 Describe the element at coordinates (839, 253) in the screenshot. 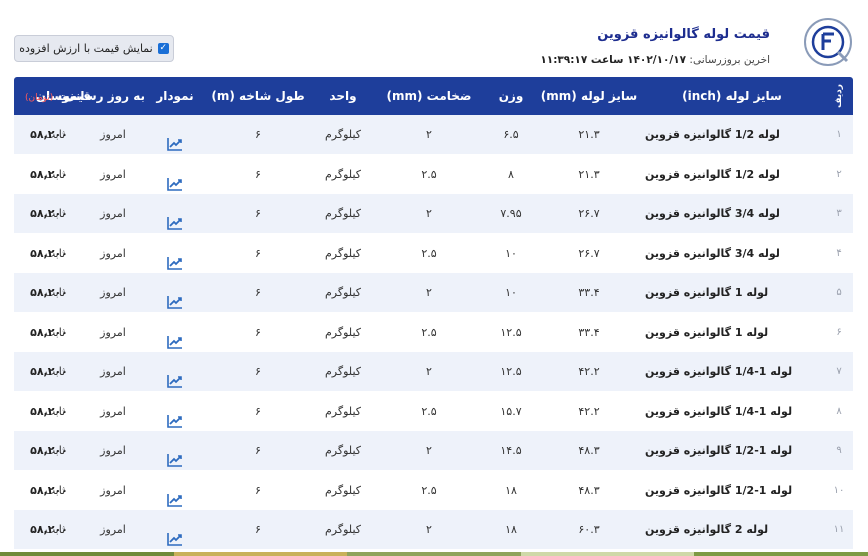

I see `row-index: ۴` at that location.